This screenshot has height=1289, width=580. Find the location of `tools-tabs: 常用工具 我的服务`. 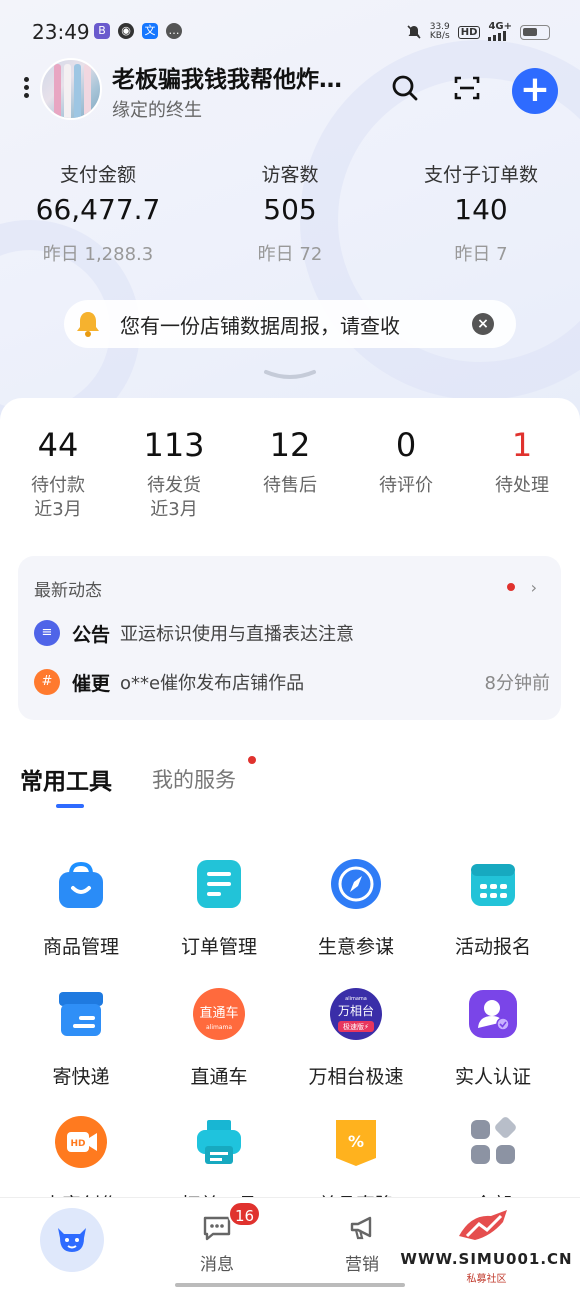

tools-tabs: 常用工具 我的服务 is located at coordinates (170, 784).